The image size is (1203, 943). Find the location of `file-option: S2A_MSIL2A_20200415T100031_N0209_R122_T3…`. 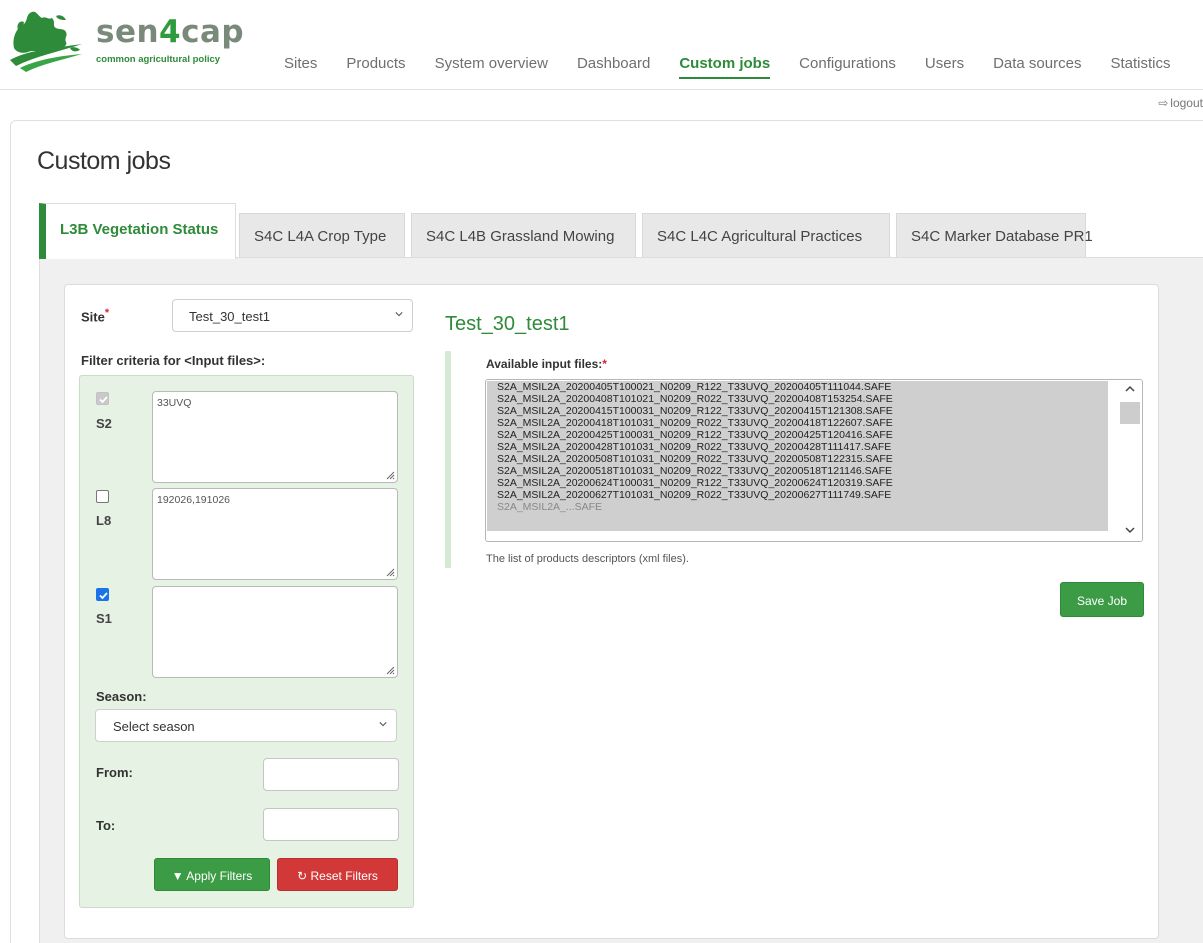

file-option: S2A_MSIL2A_20200415T100031_N0209_R122_T3… is located at coordinates (797, 411).